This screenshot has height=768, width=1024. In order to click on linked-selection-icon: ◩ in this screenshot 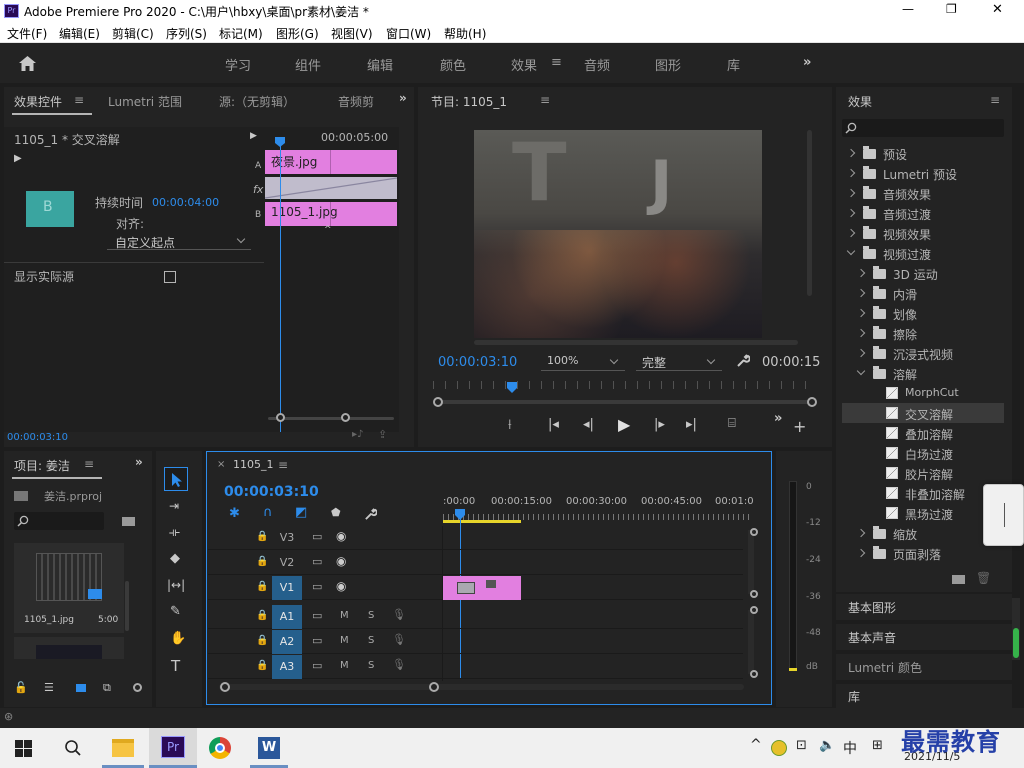, I will do `click(301, 512)`.